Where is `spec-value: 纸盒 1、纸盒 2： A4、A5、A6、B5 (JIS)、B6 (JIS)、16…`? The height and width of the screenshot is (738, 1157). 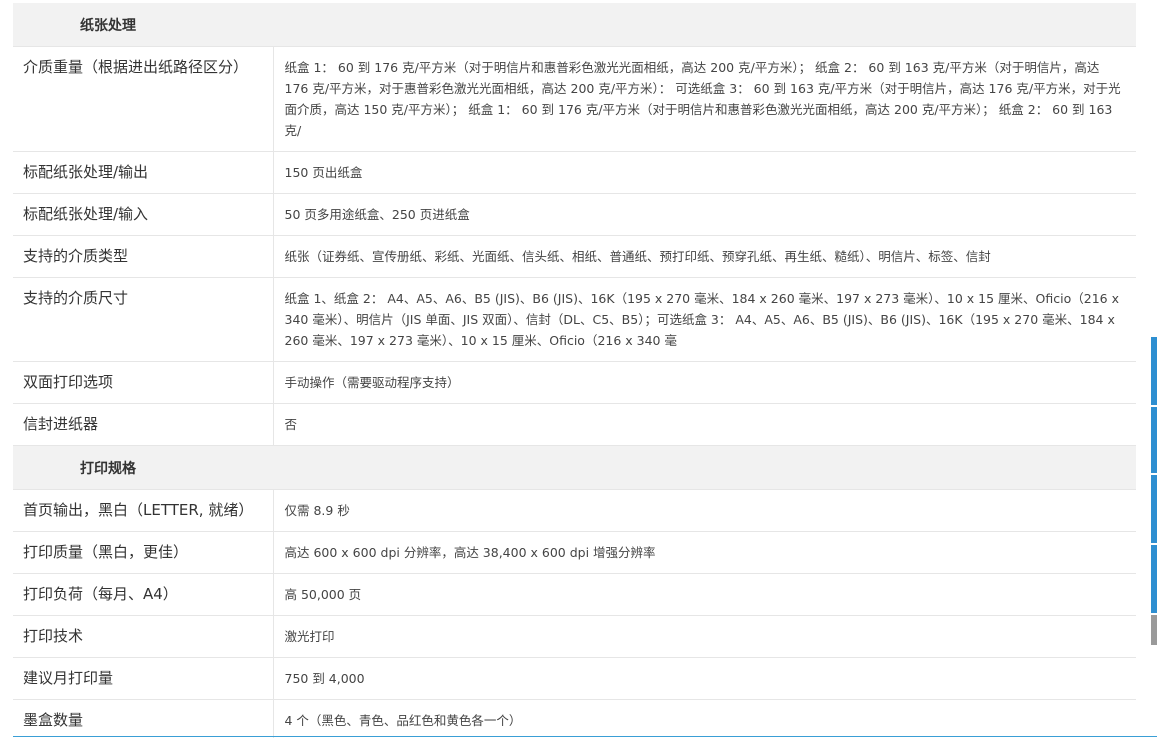
spec-value: 纸盒 1、纸盒 2： A4、A5、A6、B5 (JIS)、B6 (JIS)、16… is located at coordinates (704, 319).